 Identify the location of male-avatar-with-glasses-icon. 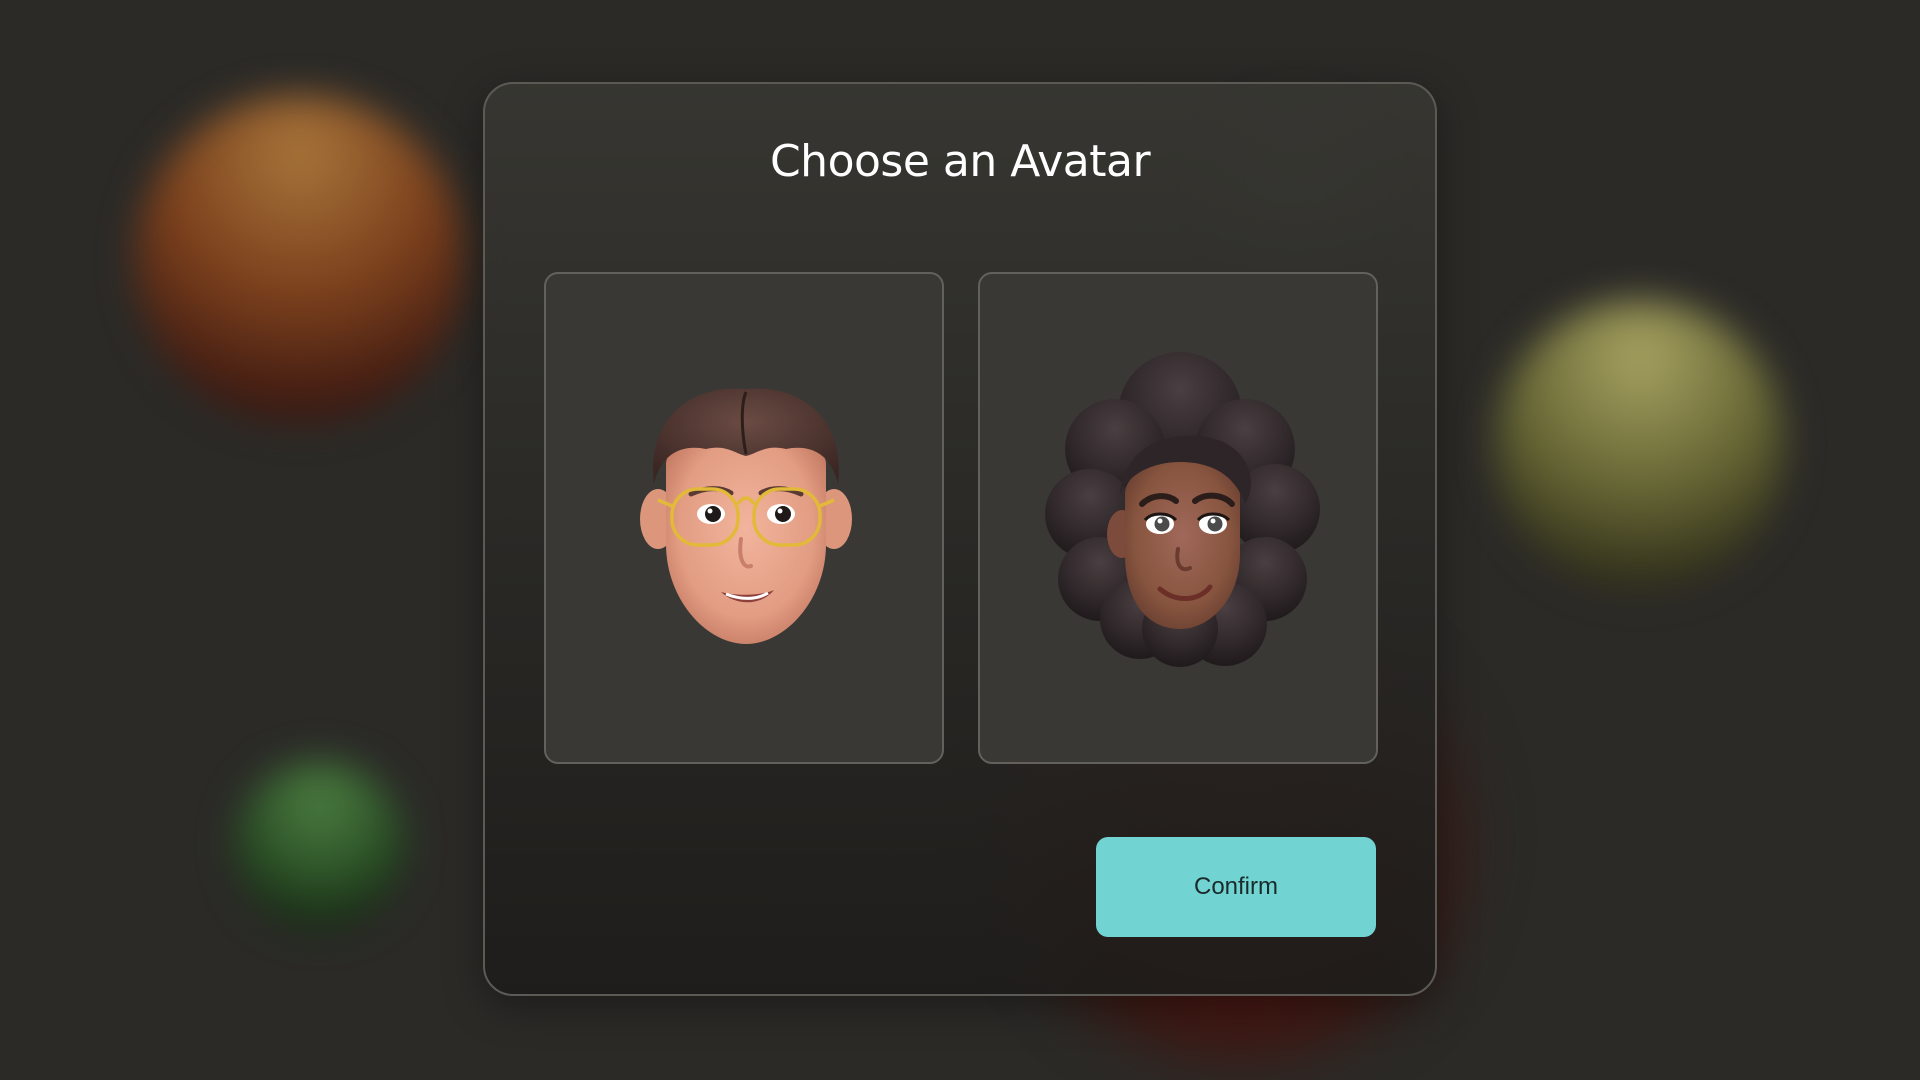
(746, 516).